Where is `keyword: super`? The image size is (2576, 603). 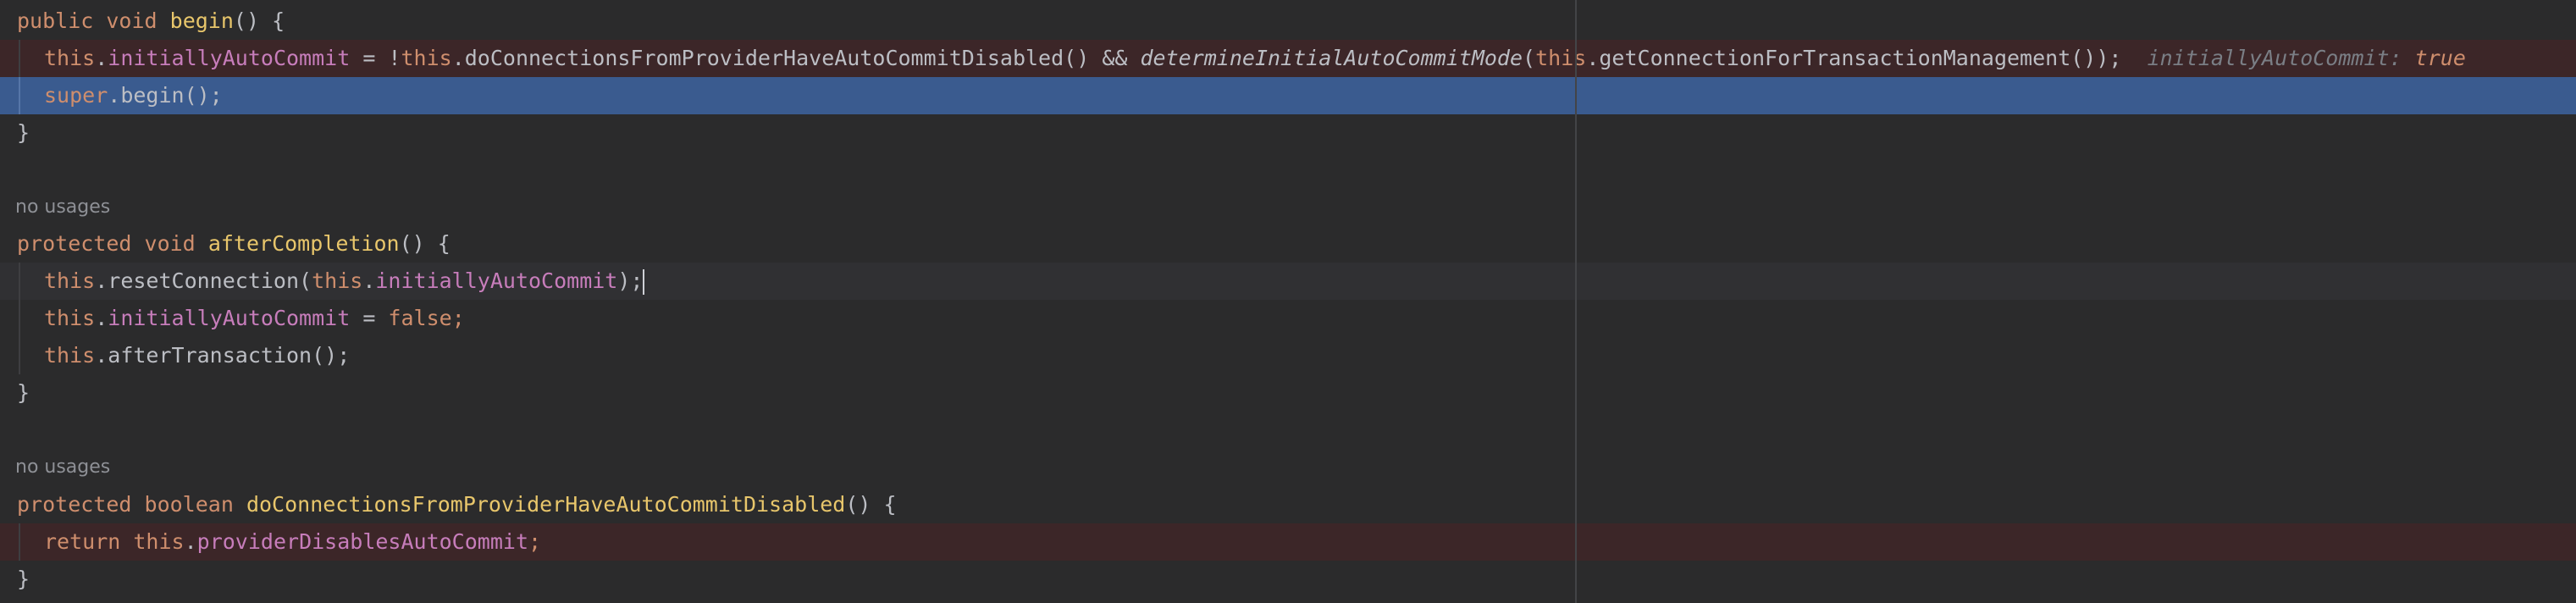 keyword: super is located at coordinates (76, 95).